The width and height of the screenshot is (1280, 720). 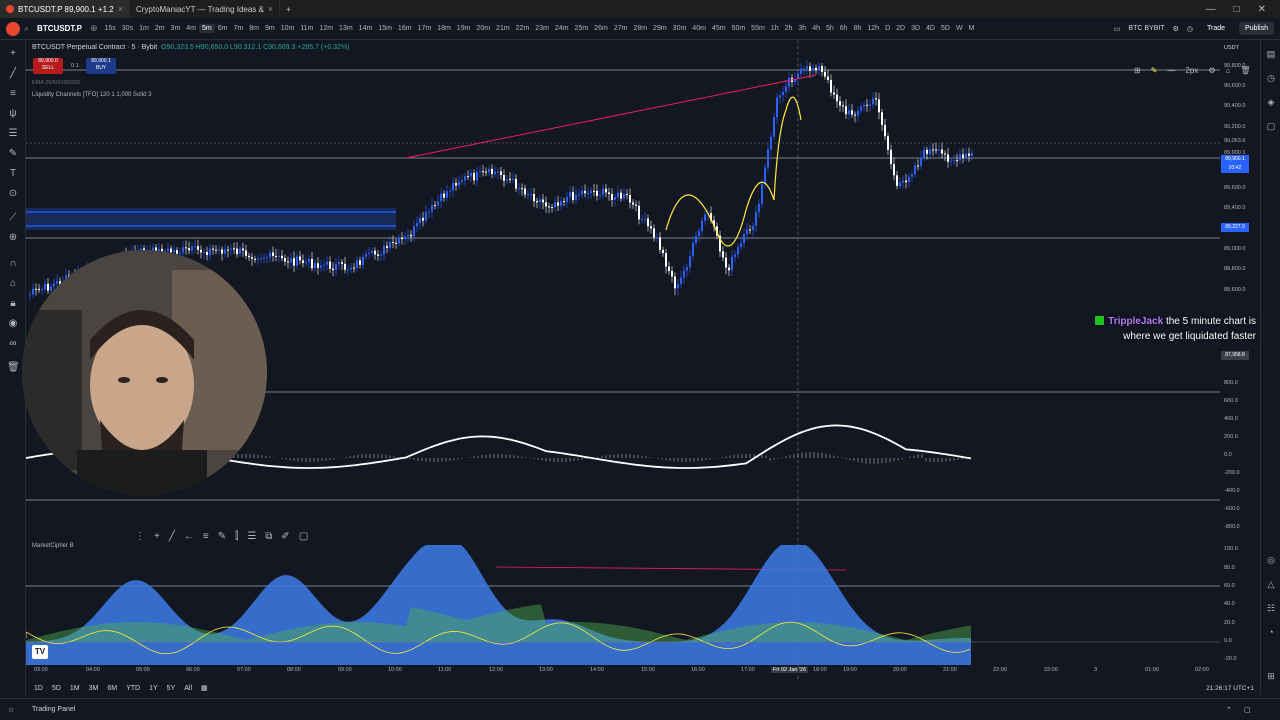 I want to click on buy-button: 89,900.1 BUY, so click(x=101, y=66).